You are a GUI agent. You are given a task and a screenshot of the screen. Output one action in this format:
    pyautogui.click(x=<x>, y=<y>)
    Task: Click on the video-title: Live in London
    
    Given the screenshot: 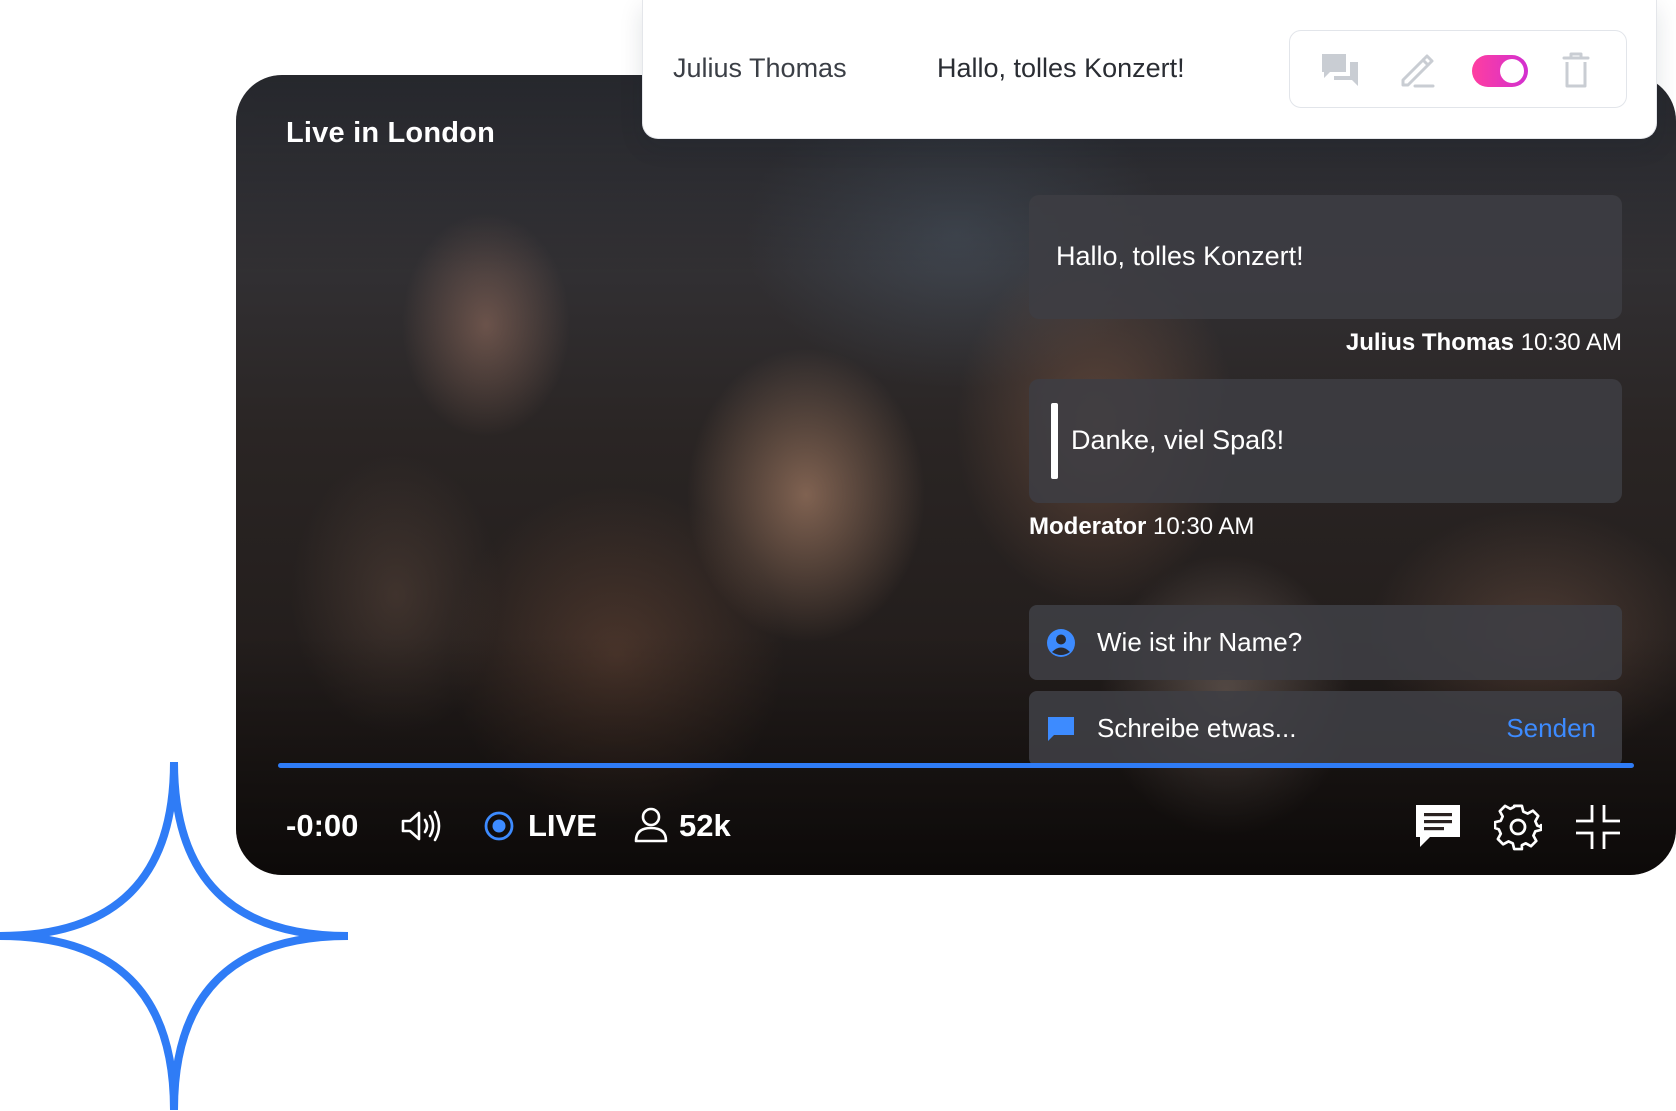 What is the action you would take?
    pyautogui.click(x=391, y=133)
    